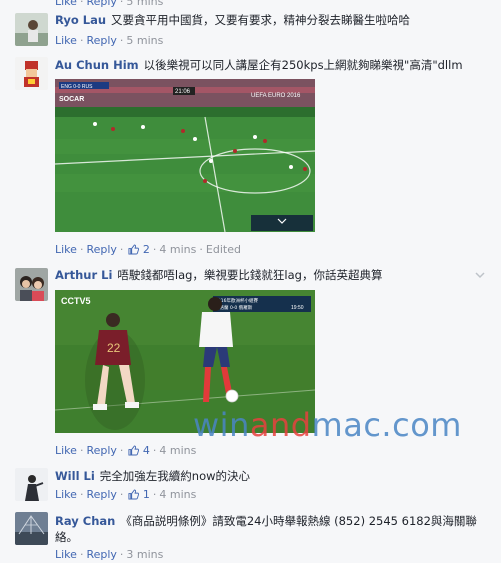  Describe the element at coordinates (327, 425) in the screenshot. I see `site-watermark: winandmac.com` at that location.